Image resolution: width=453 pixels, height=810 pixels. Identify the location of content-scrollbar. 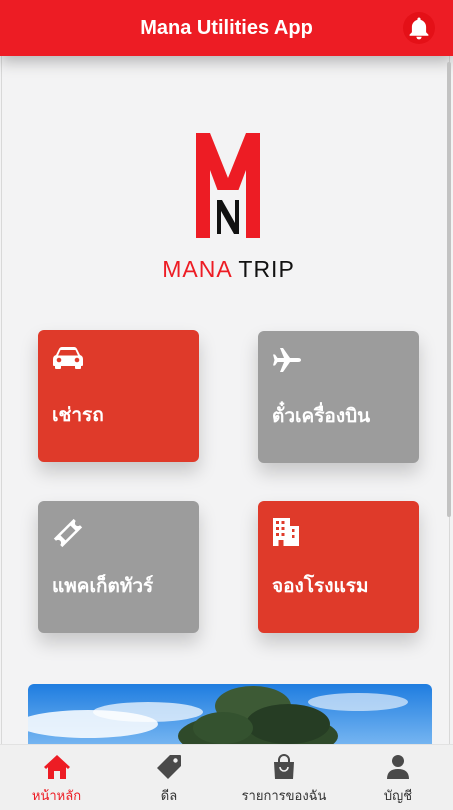
(449, 289).